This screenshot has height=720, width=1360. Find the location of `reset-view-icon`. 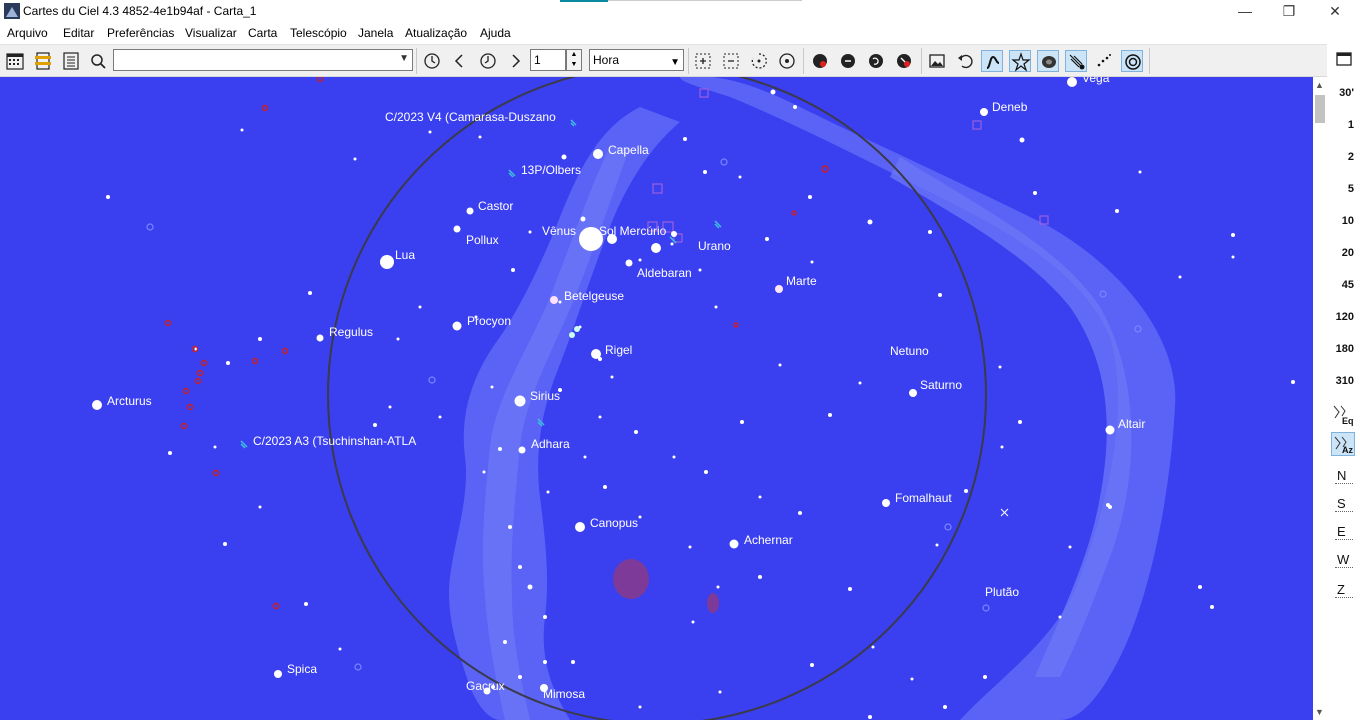

reset-view-icon is located at coordinates (904, 61).